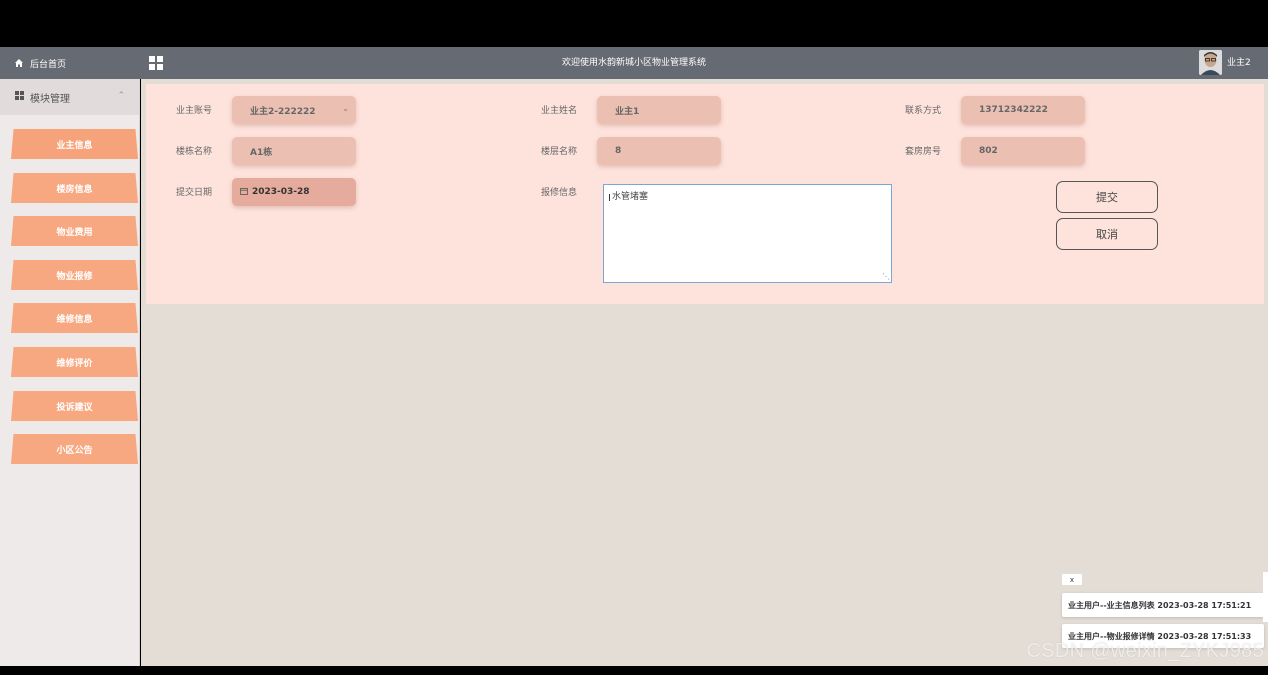  What do you see at coordinates (659, 151) in the screenshot?
I see `floor-field: 8` at bounding box center [659, 151].